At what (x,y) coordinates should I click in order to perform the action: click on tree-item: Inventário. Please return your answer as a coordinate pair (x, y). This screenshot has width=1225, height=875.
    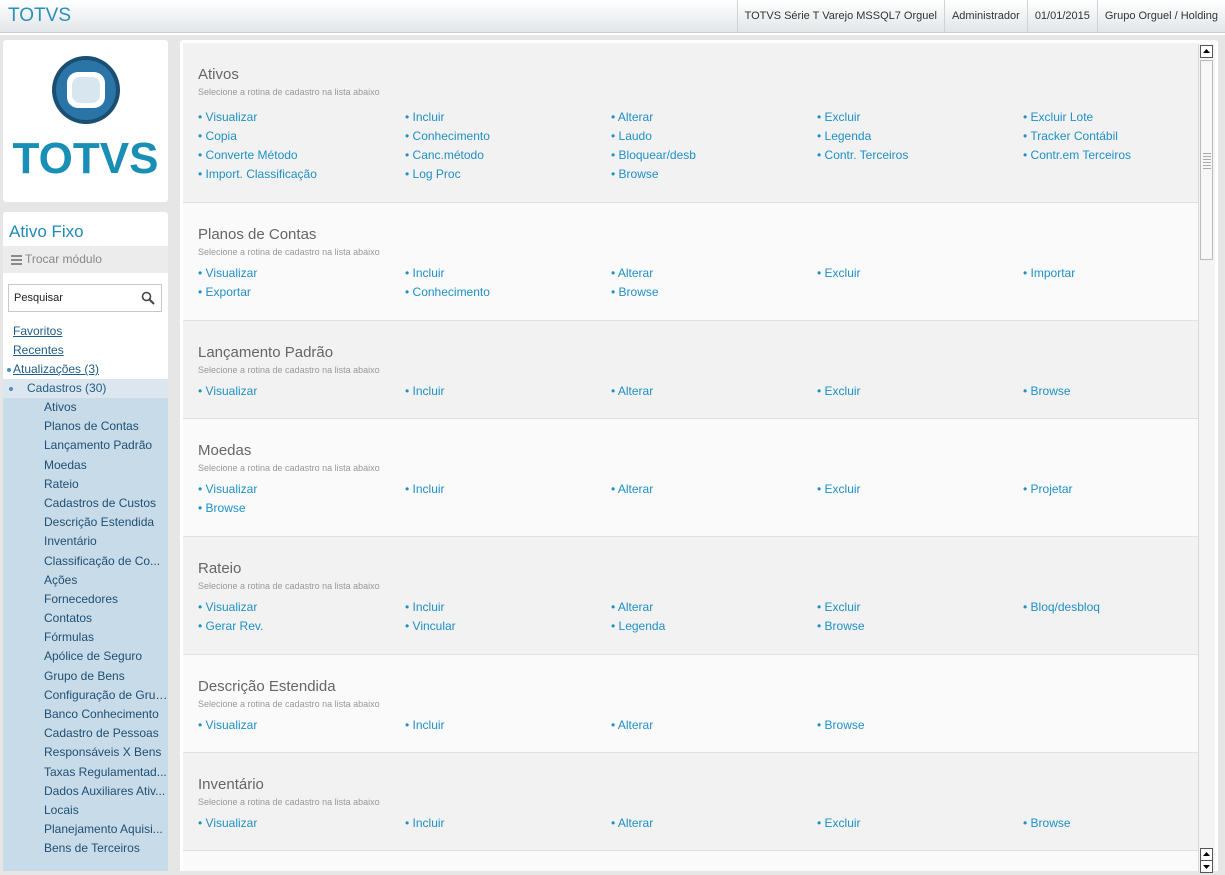
    Looking at the image, I should click on (85, 541).